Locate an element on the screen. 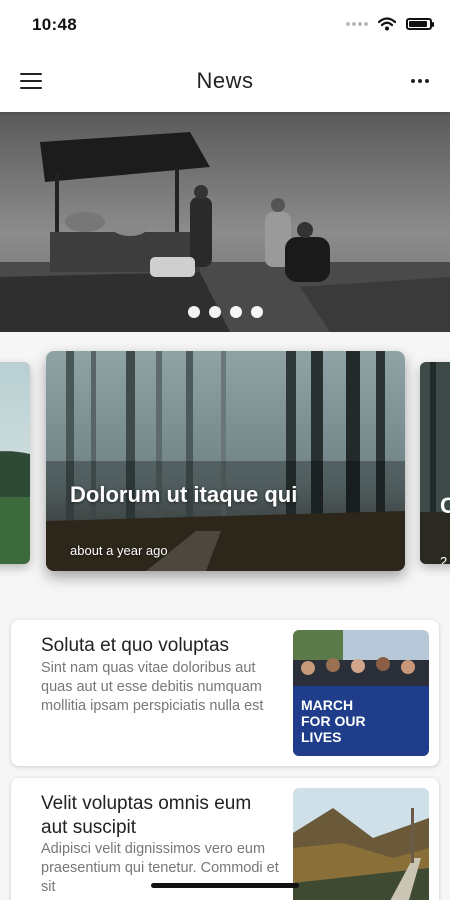  next-featured-date: 2 is located at coordinates (444, 559).